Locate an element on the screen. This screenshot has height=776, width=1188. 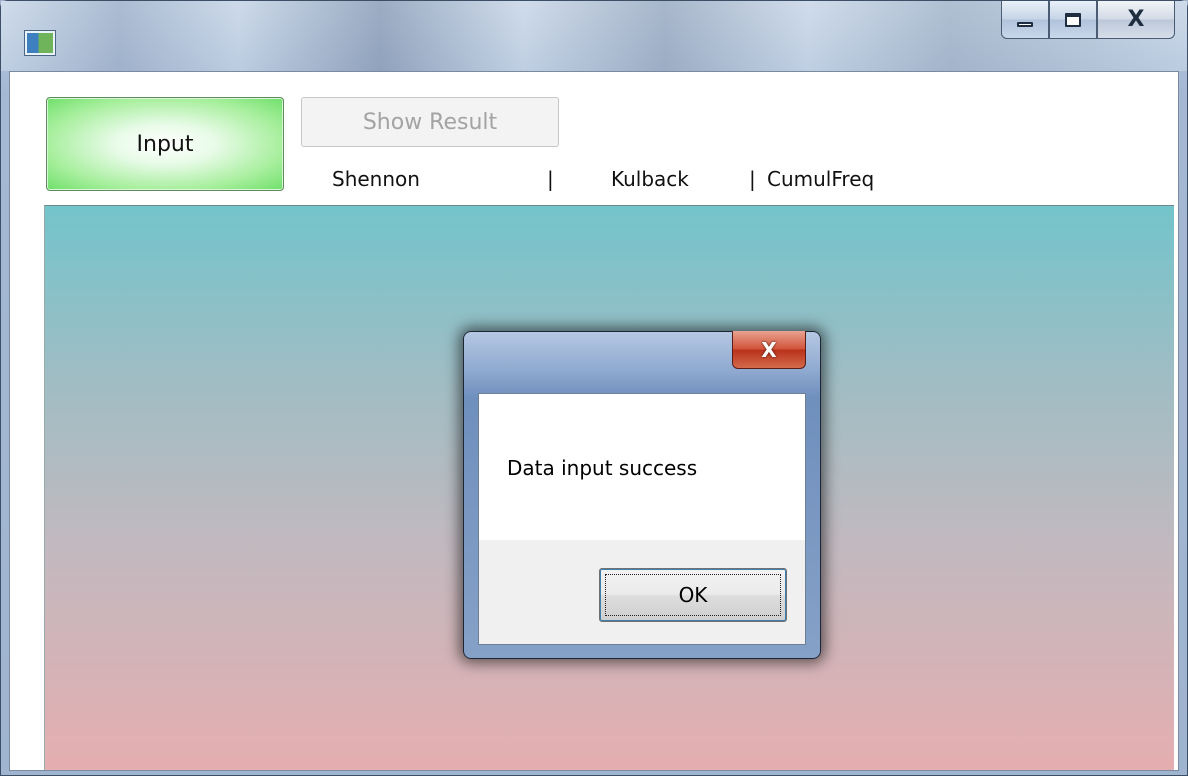
minimize-icon is located at coordinates (1025, 24).